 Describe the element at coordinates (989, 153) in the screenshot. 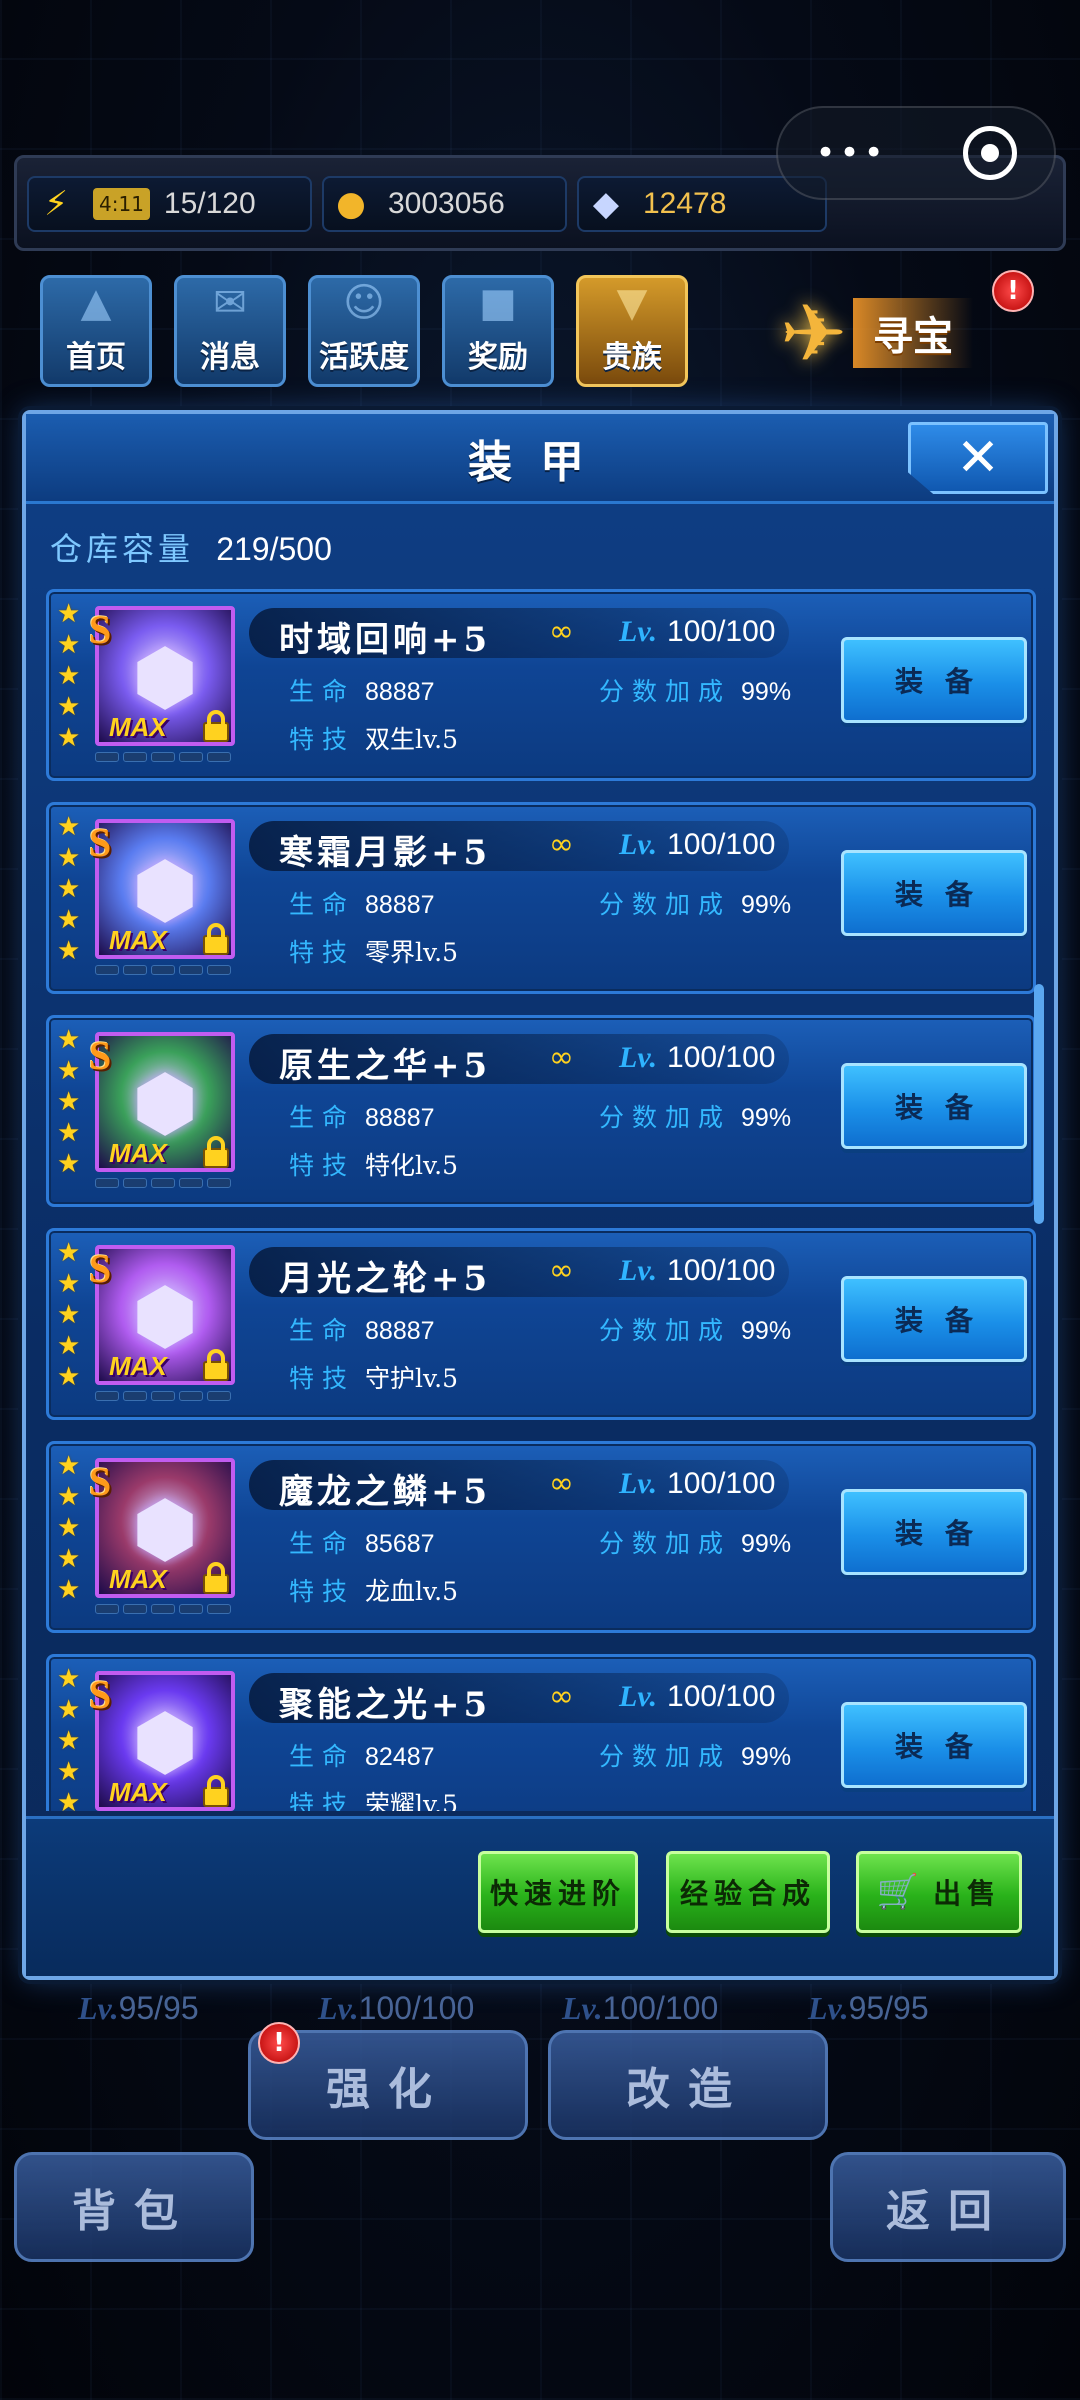

I see `close-program-icon` at that location.